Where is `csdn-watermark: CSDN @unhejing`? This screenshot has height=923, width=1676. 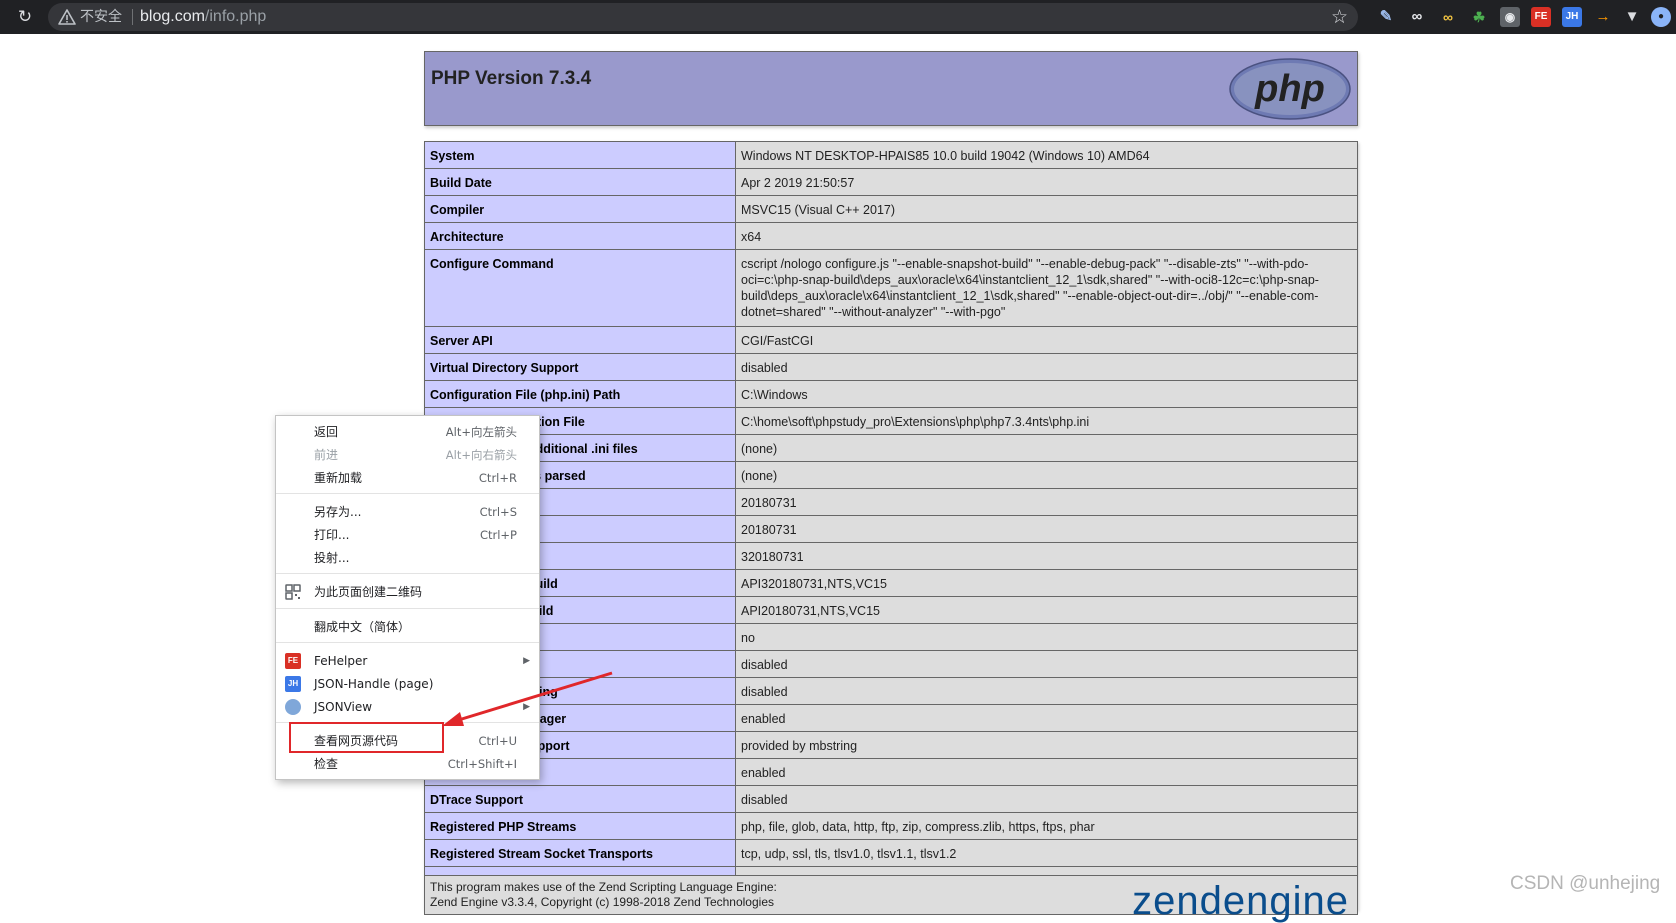
csdn-watermark: CSDN @unhejing is located at coordinates (1585, 883).